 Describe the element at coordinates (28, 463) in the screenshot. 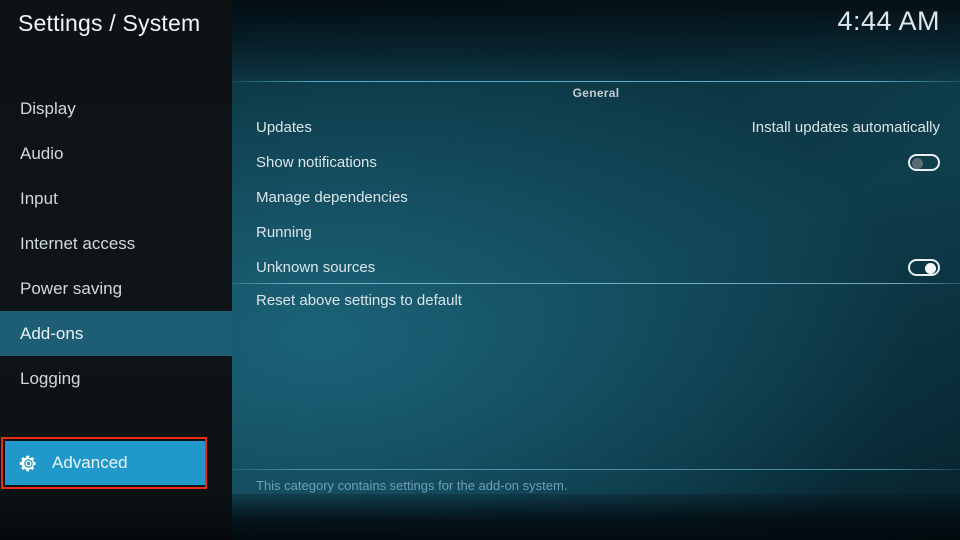

I see `gear-icon` at that location.